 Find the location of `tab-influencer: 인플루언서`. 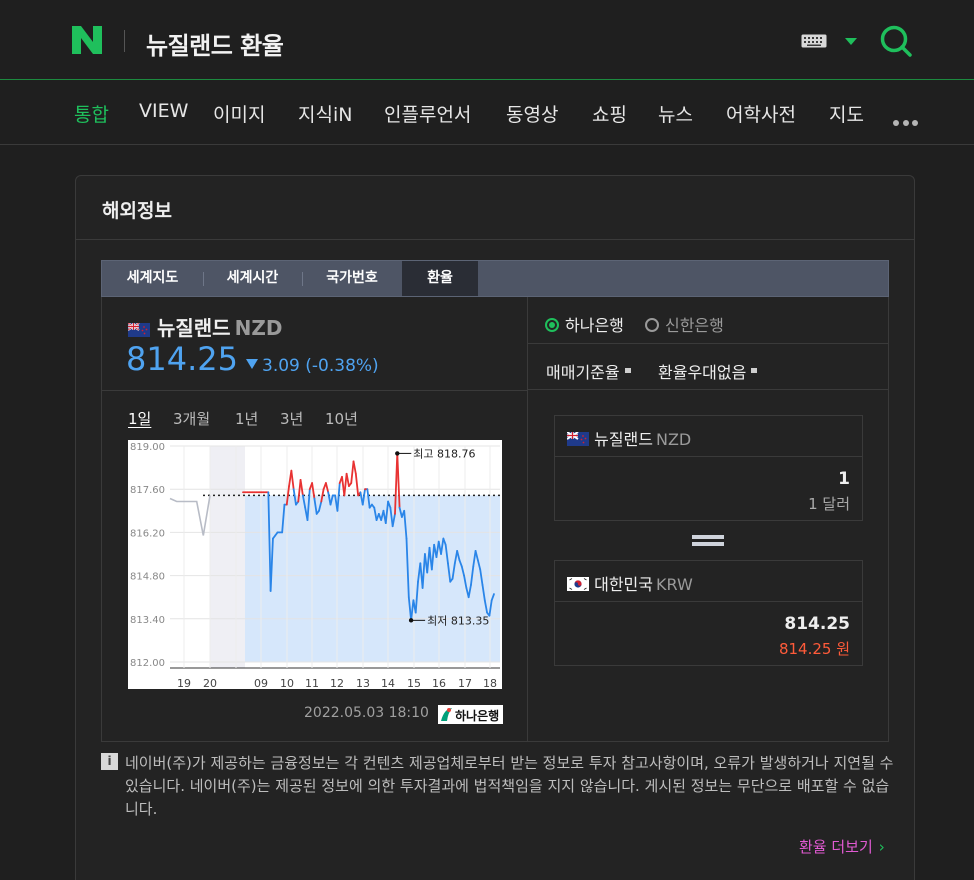

tab-influencer: 인플루언서 is located at coordinates (427, 113).